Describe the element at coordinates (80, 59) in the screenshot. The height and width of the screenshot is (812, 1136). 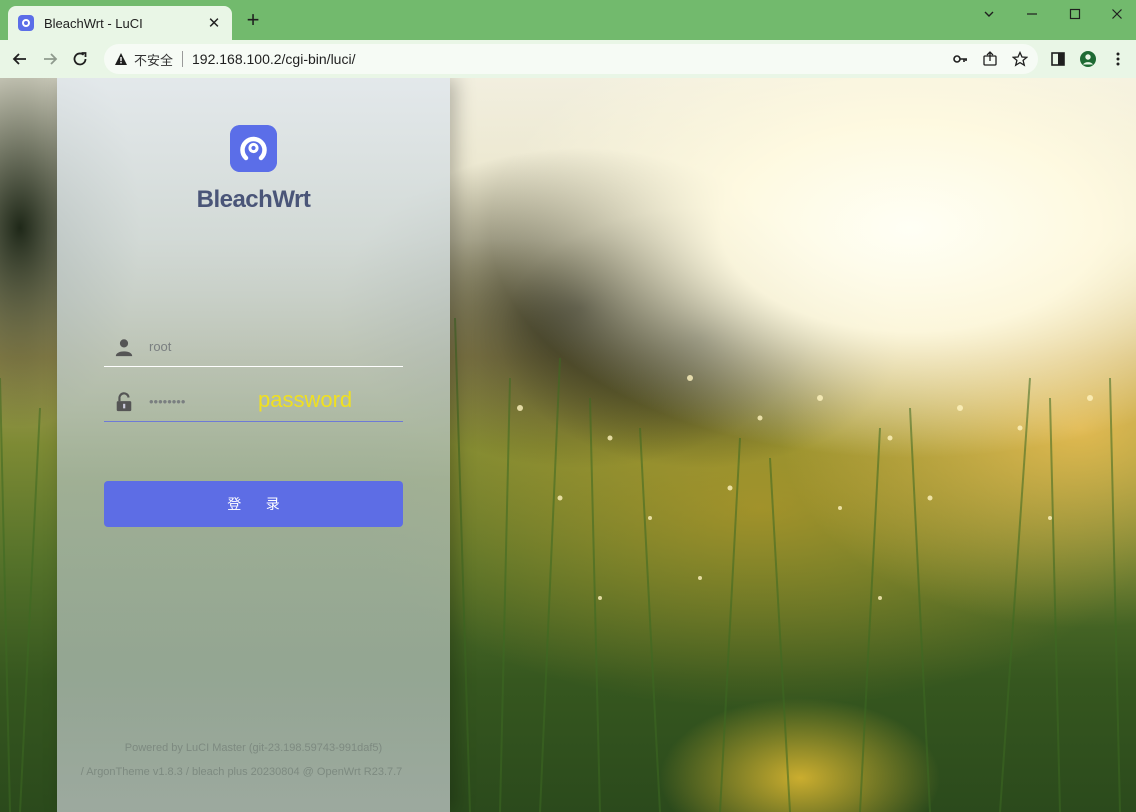
I see `reload-icon` at that location.